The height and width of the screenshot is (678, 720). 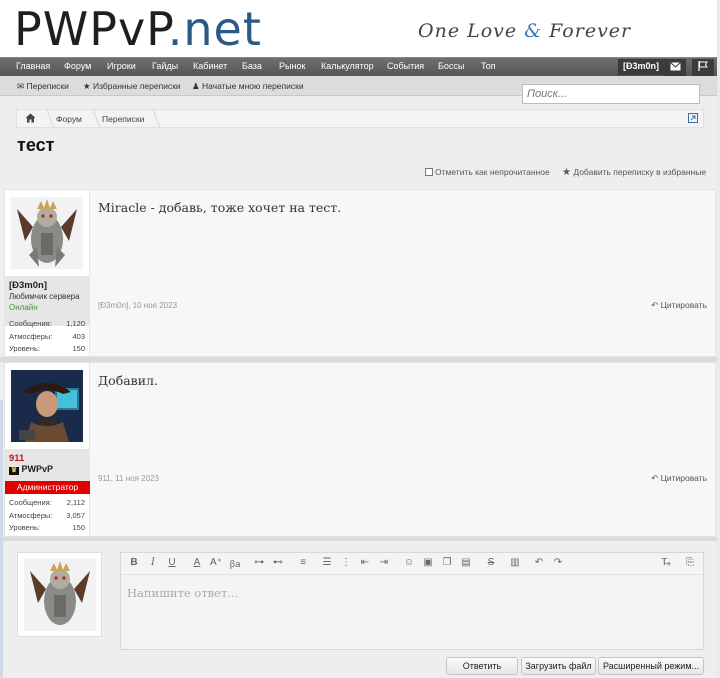 What do you see at coordinates (405, 66) in the screenshot?
I see `nav-item-events: События` at bounding box center [405, 66].